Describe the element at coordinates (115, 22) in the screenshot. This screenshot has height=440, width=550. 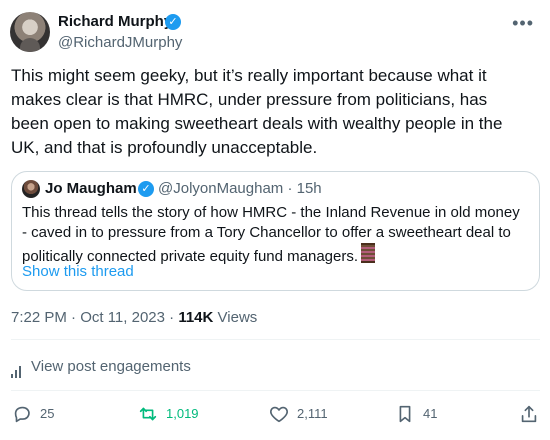
I see `author-name: Richard Murphy` at that location.